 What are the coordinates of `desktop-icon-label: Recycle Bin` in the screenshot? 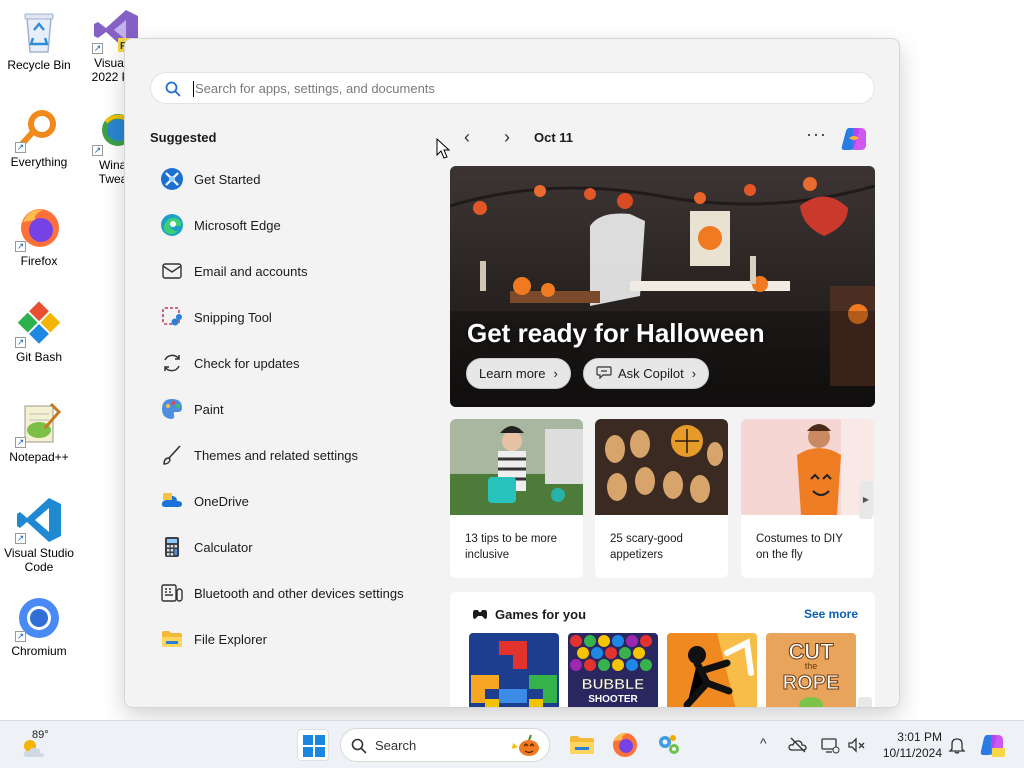 It's located at (39, 65).